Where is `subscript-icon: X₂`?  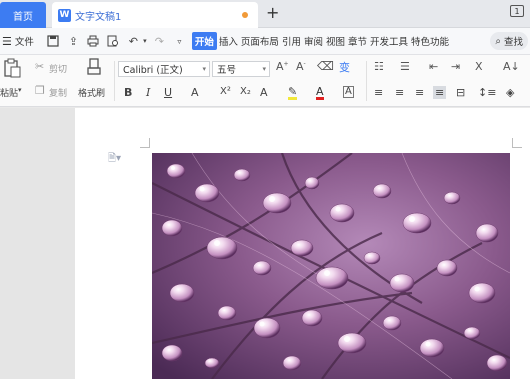
subscript-icon: X₂ is located at coordinates (245, 91).